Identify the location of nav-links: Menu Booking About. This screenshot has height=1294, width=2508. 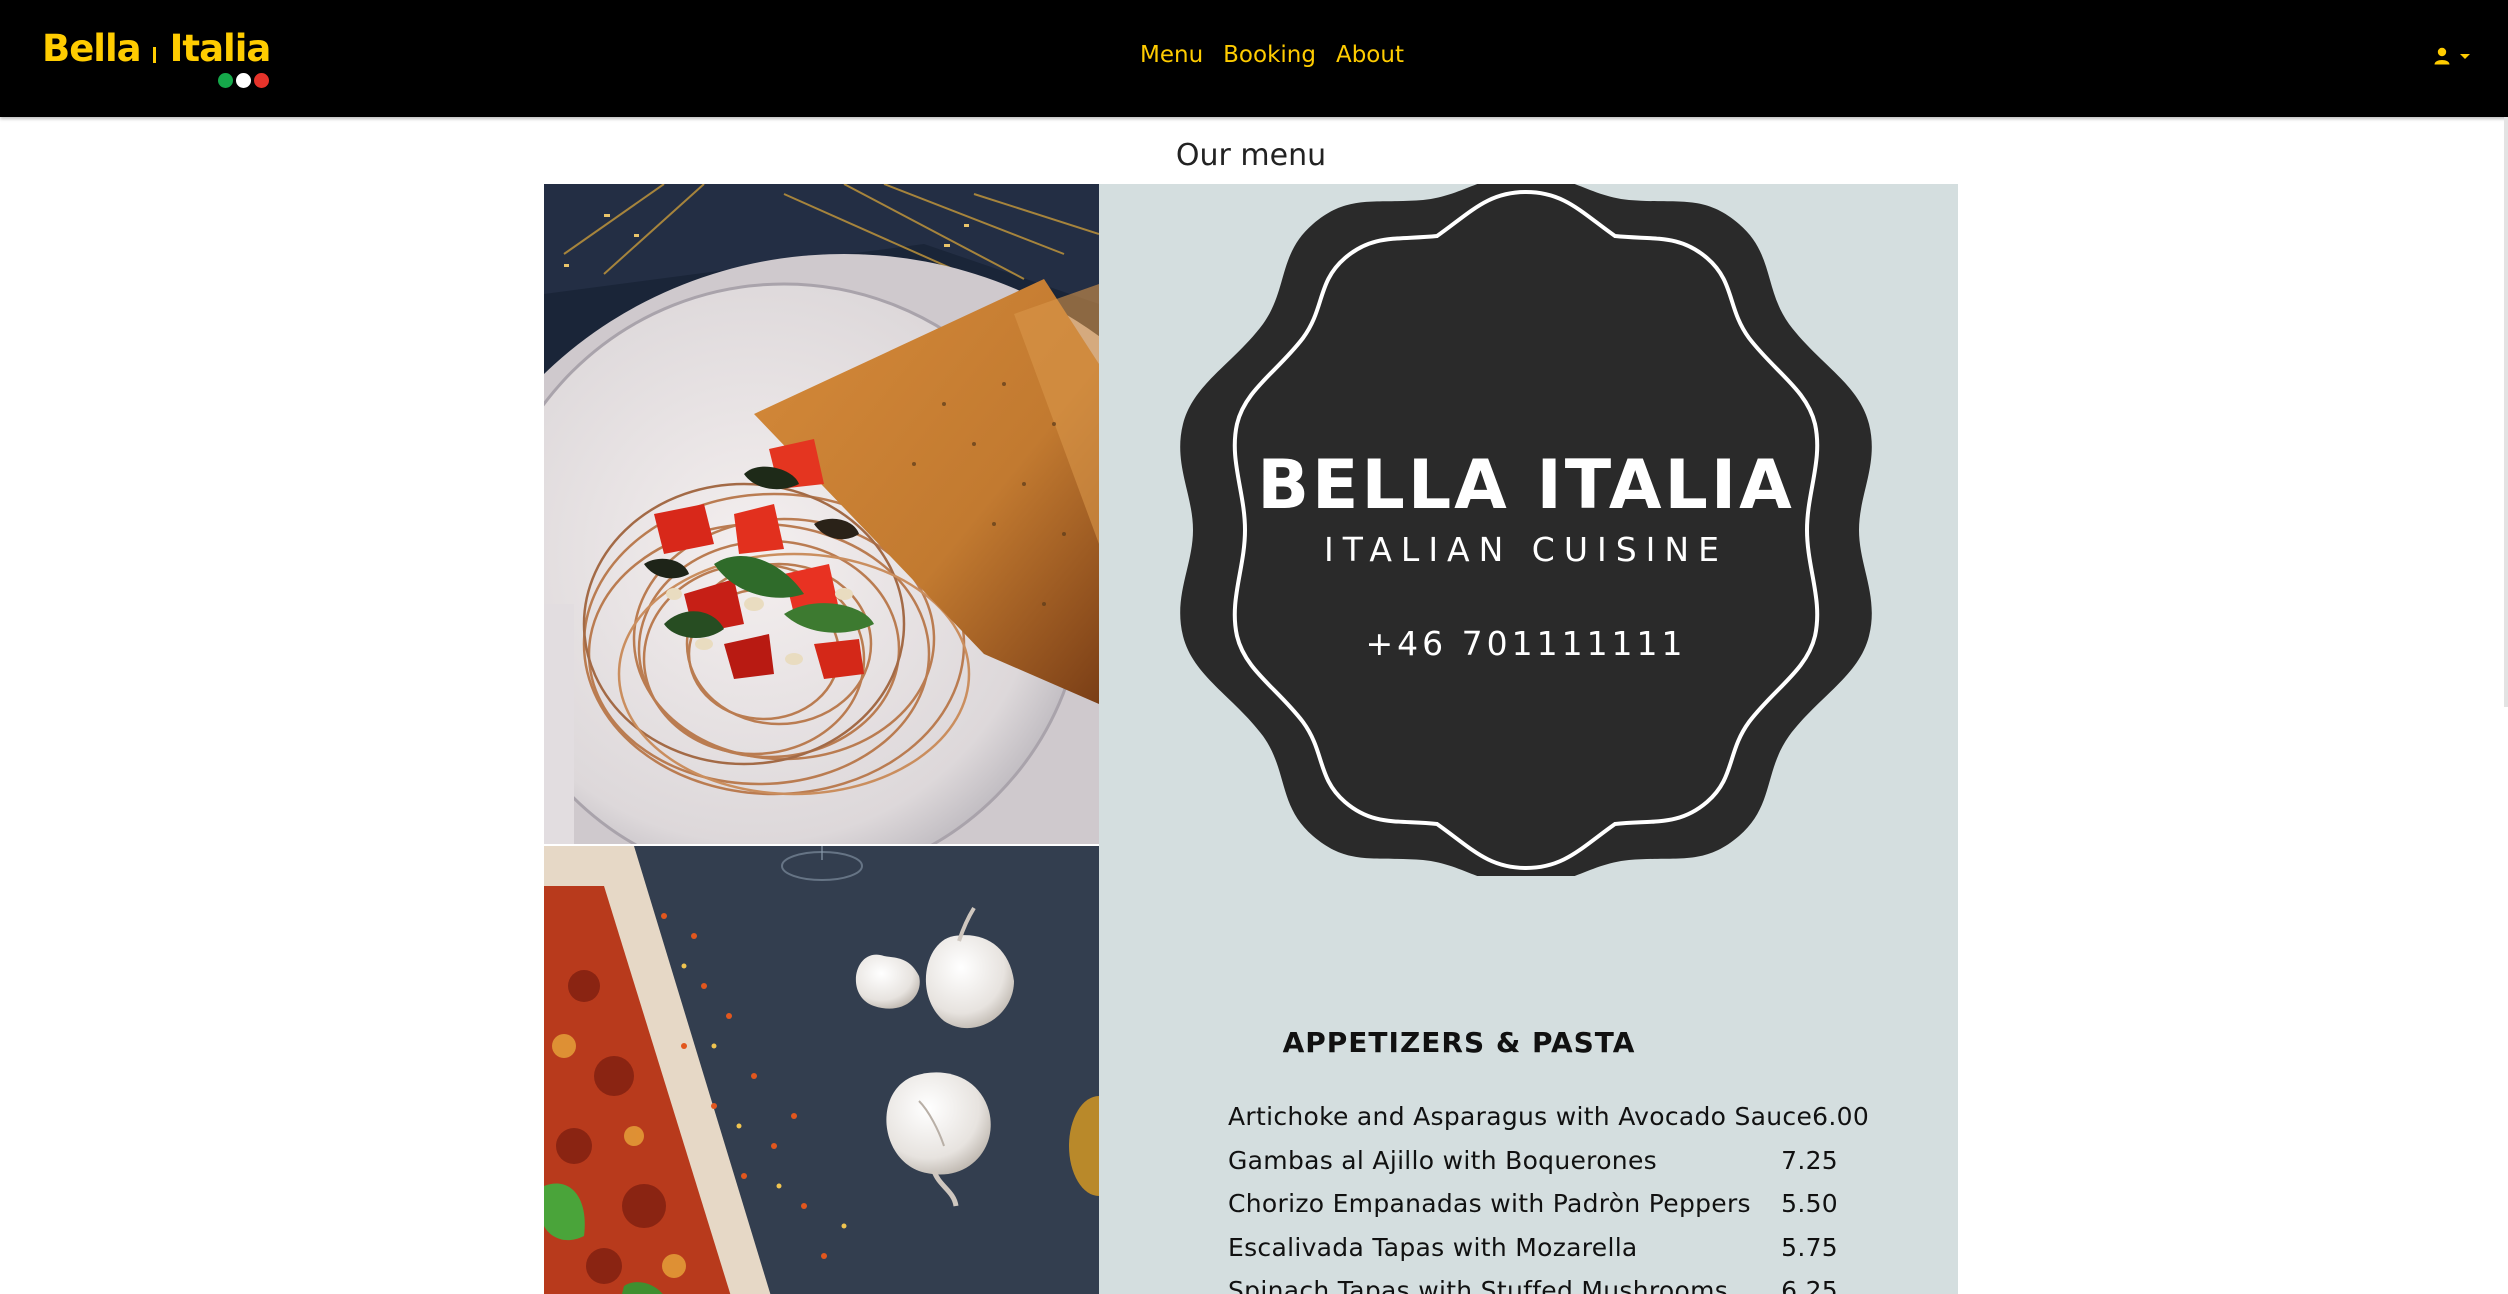
(1272, 55).